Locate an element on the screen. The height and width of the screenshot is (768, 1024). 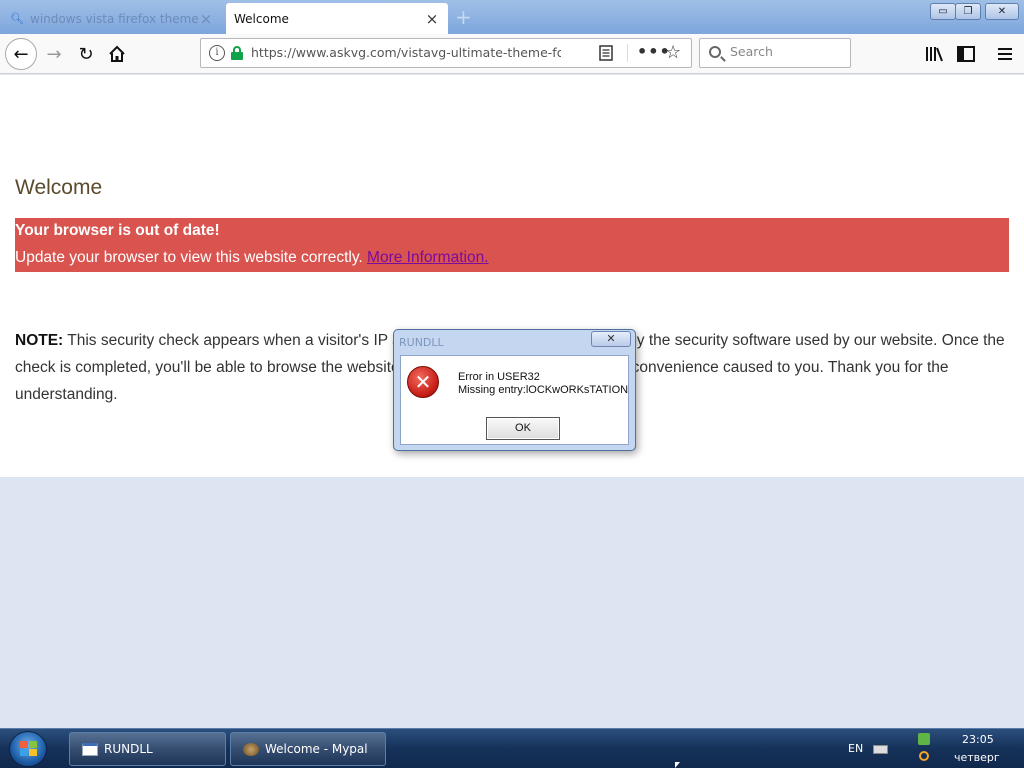
alert-title: Your browser is out of date! is located at coordinates (117, 230).